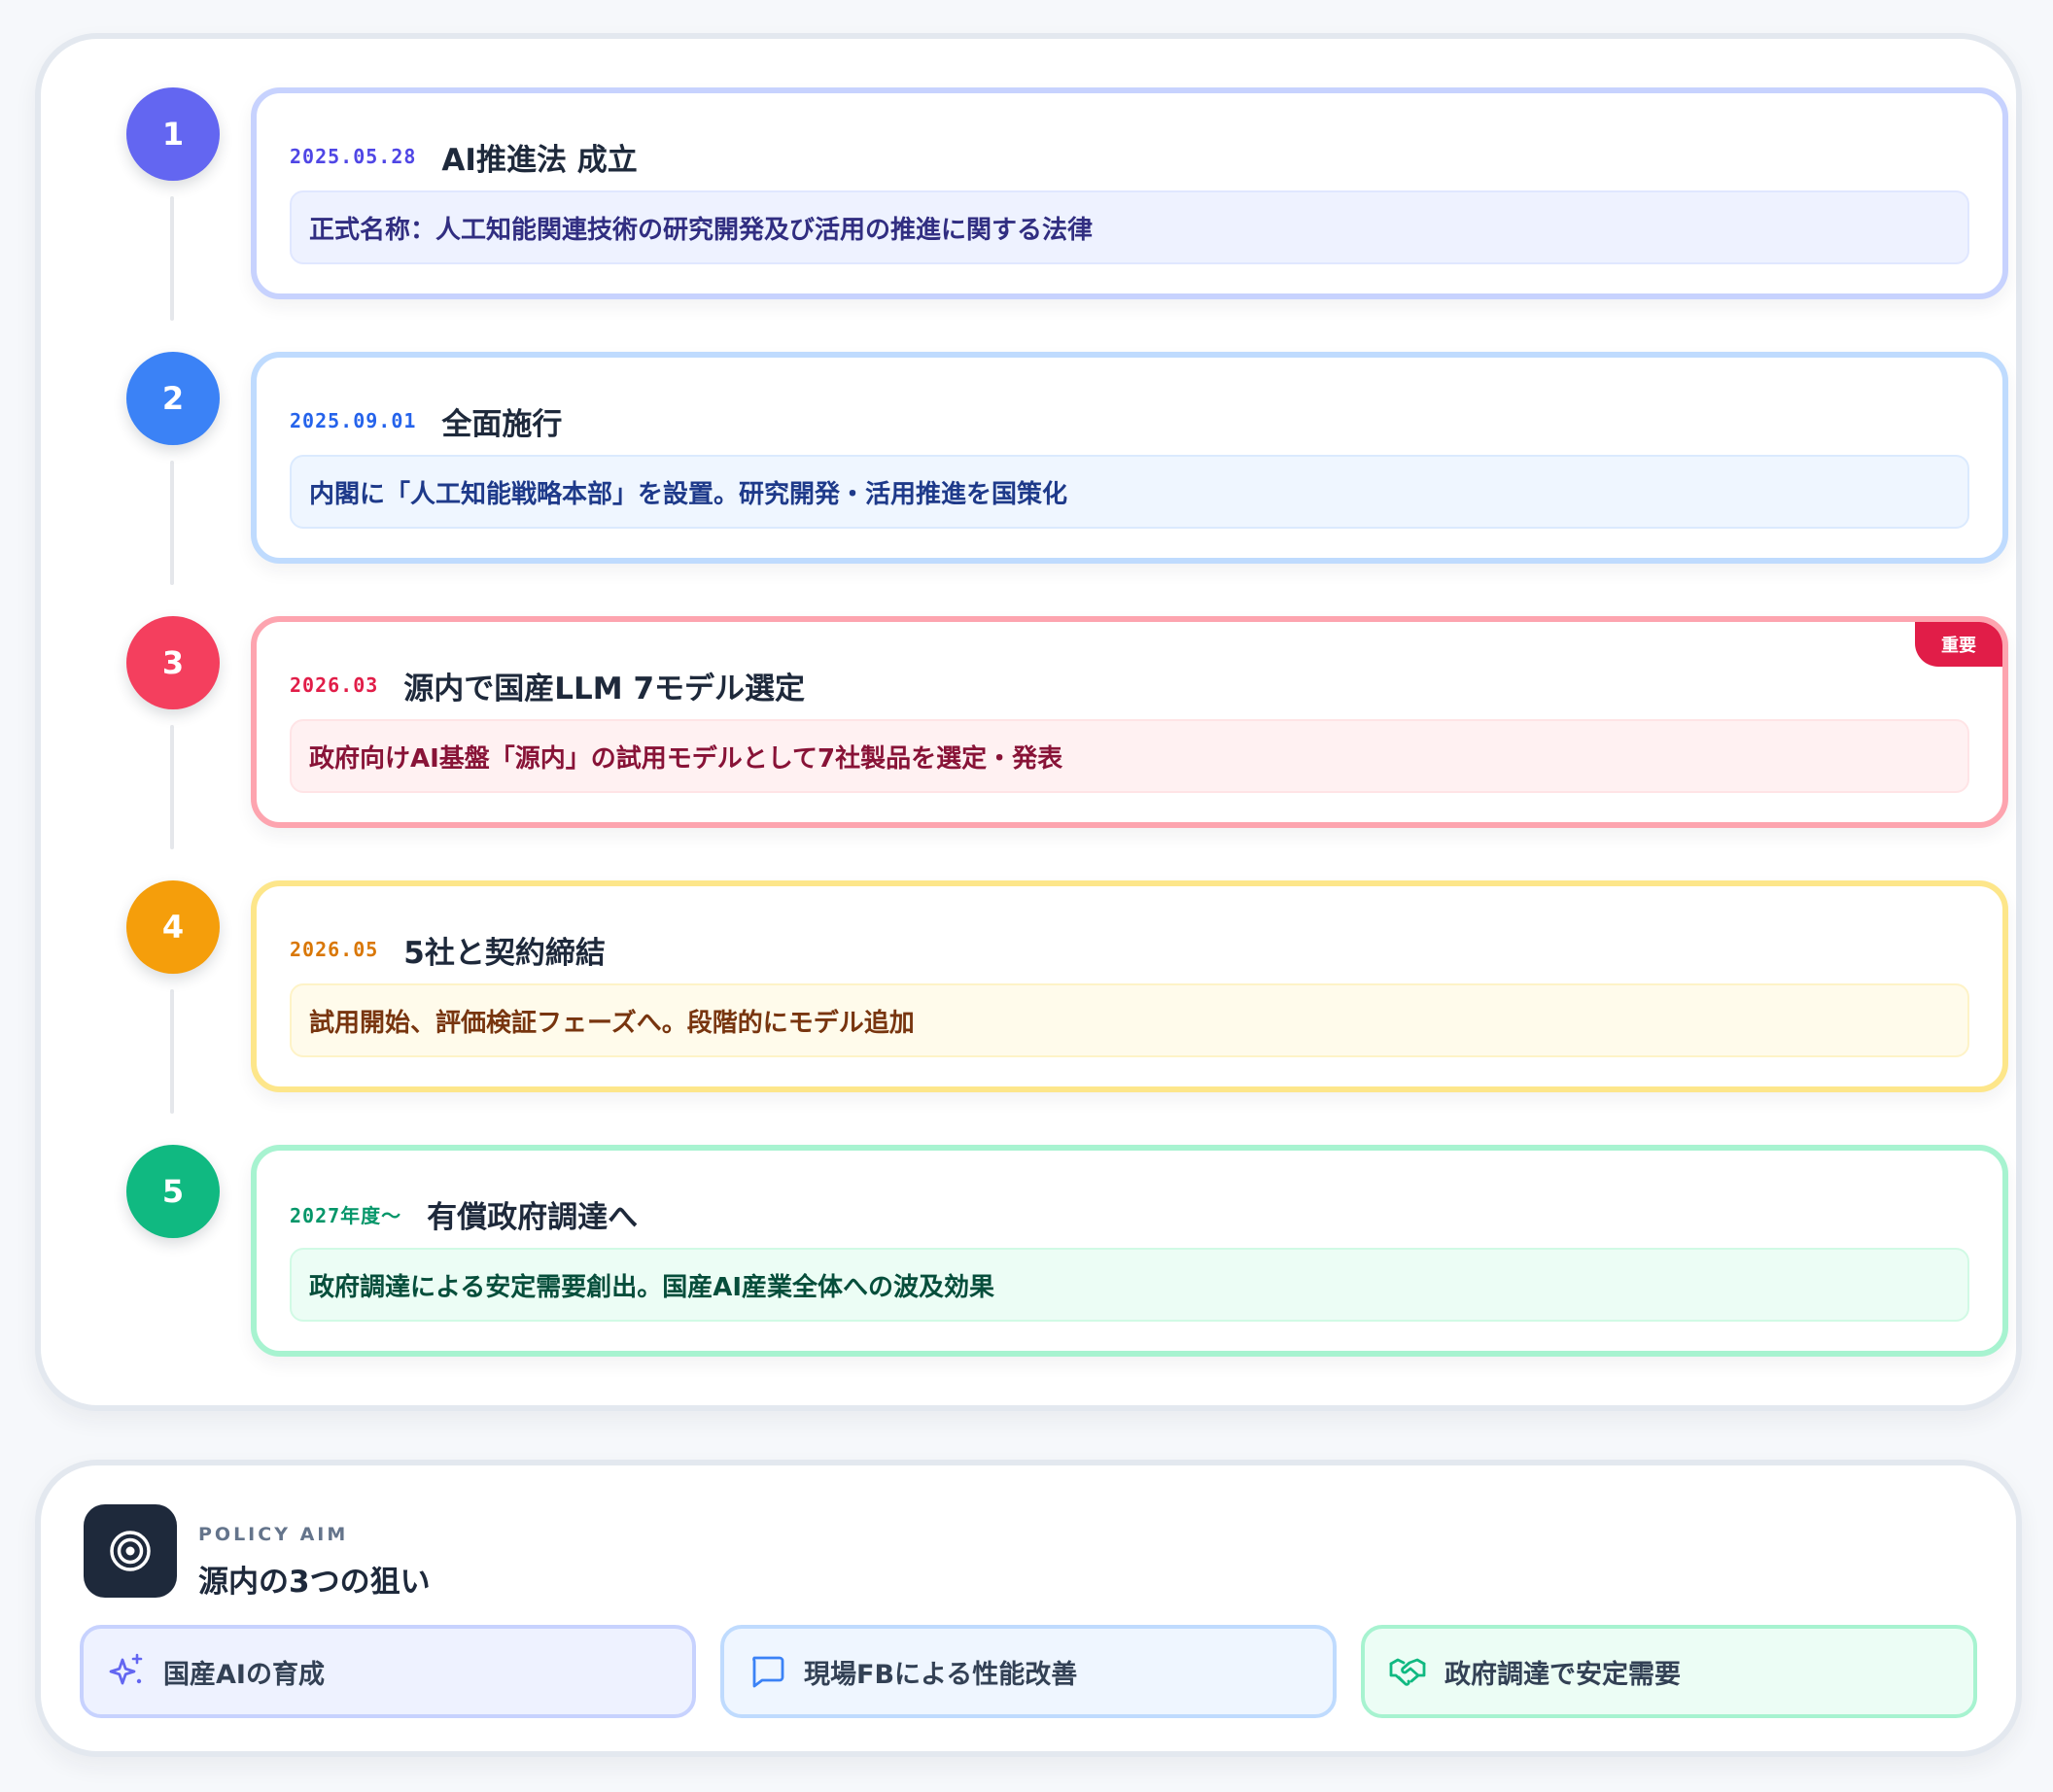 The height and width of the screenshot is (1792, 2053). I want to click on aim-item-stable-demand: 政府調達で安定需要, so click(1669, 1671).